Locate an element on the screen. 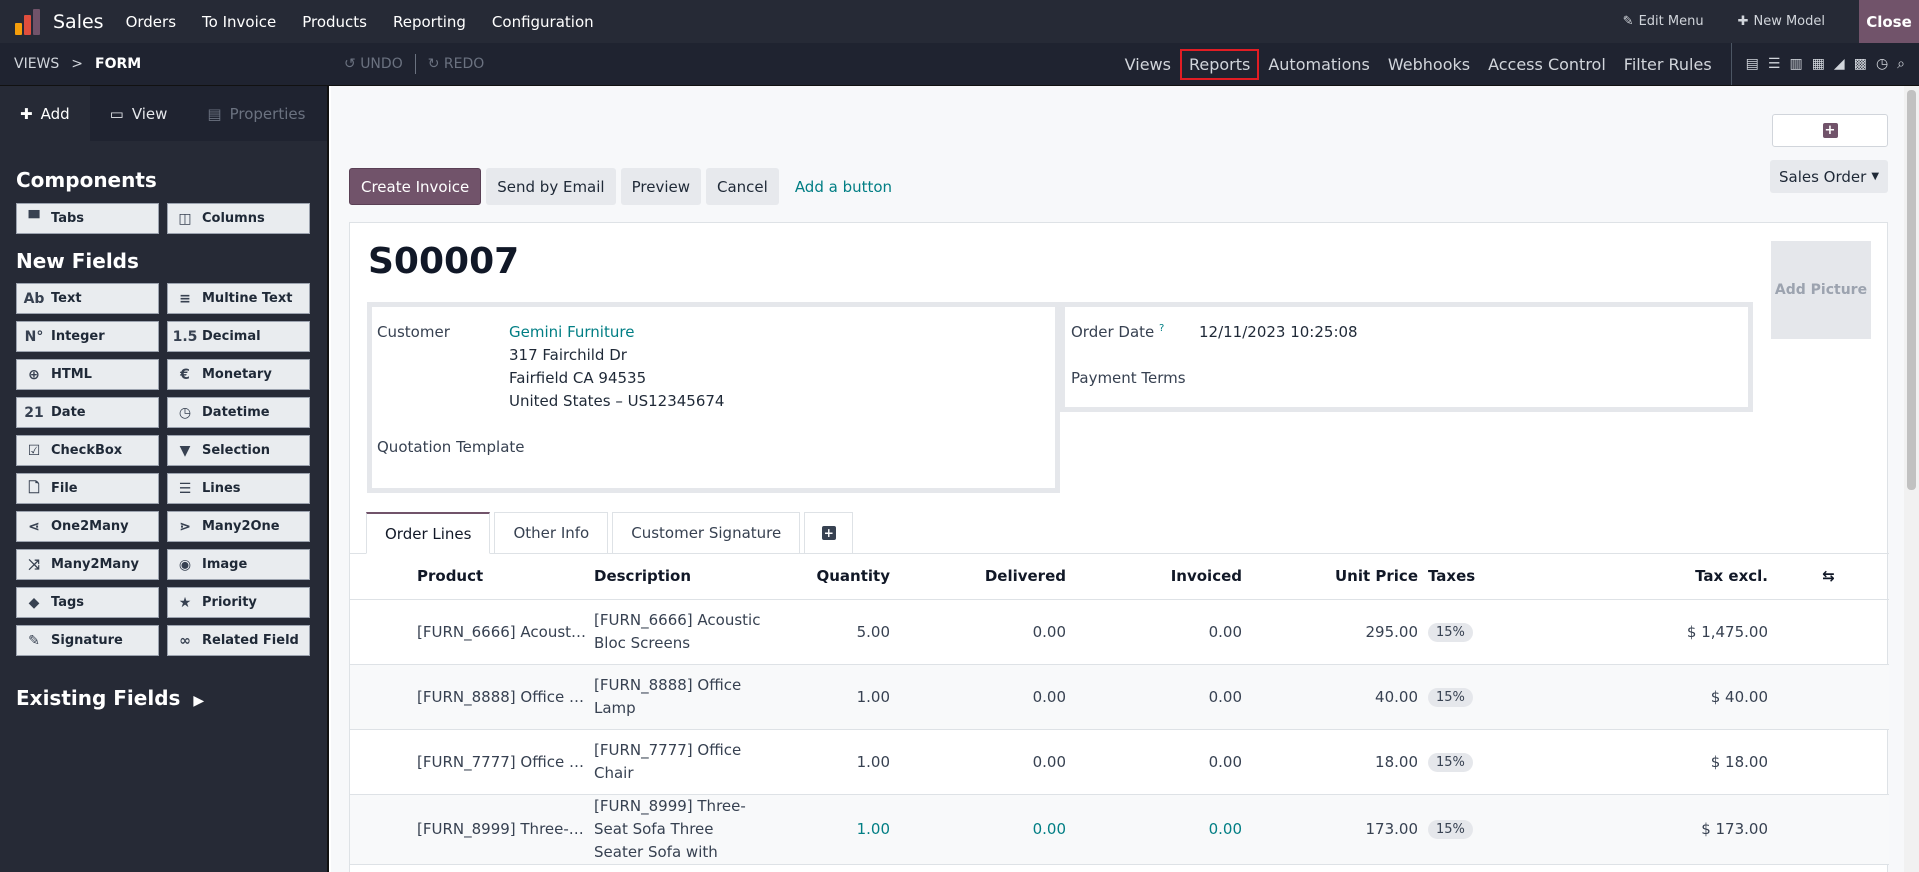 This screenshot has height=872, width=1919. optional-columns-toggle: ⇆ is located at coordinates (1828, 577).